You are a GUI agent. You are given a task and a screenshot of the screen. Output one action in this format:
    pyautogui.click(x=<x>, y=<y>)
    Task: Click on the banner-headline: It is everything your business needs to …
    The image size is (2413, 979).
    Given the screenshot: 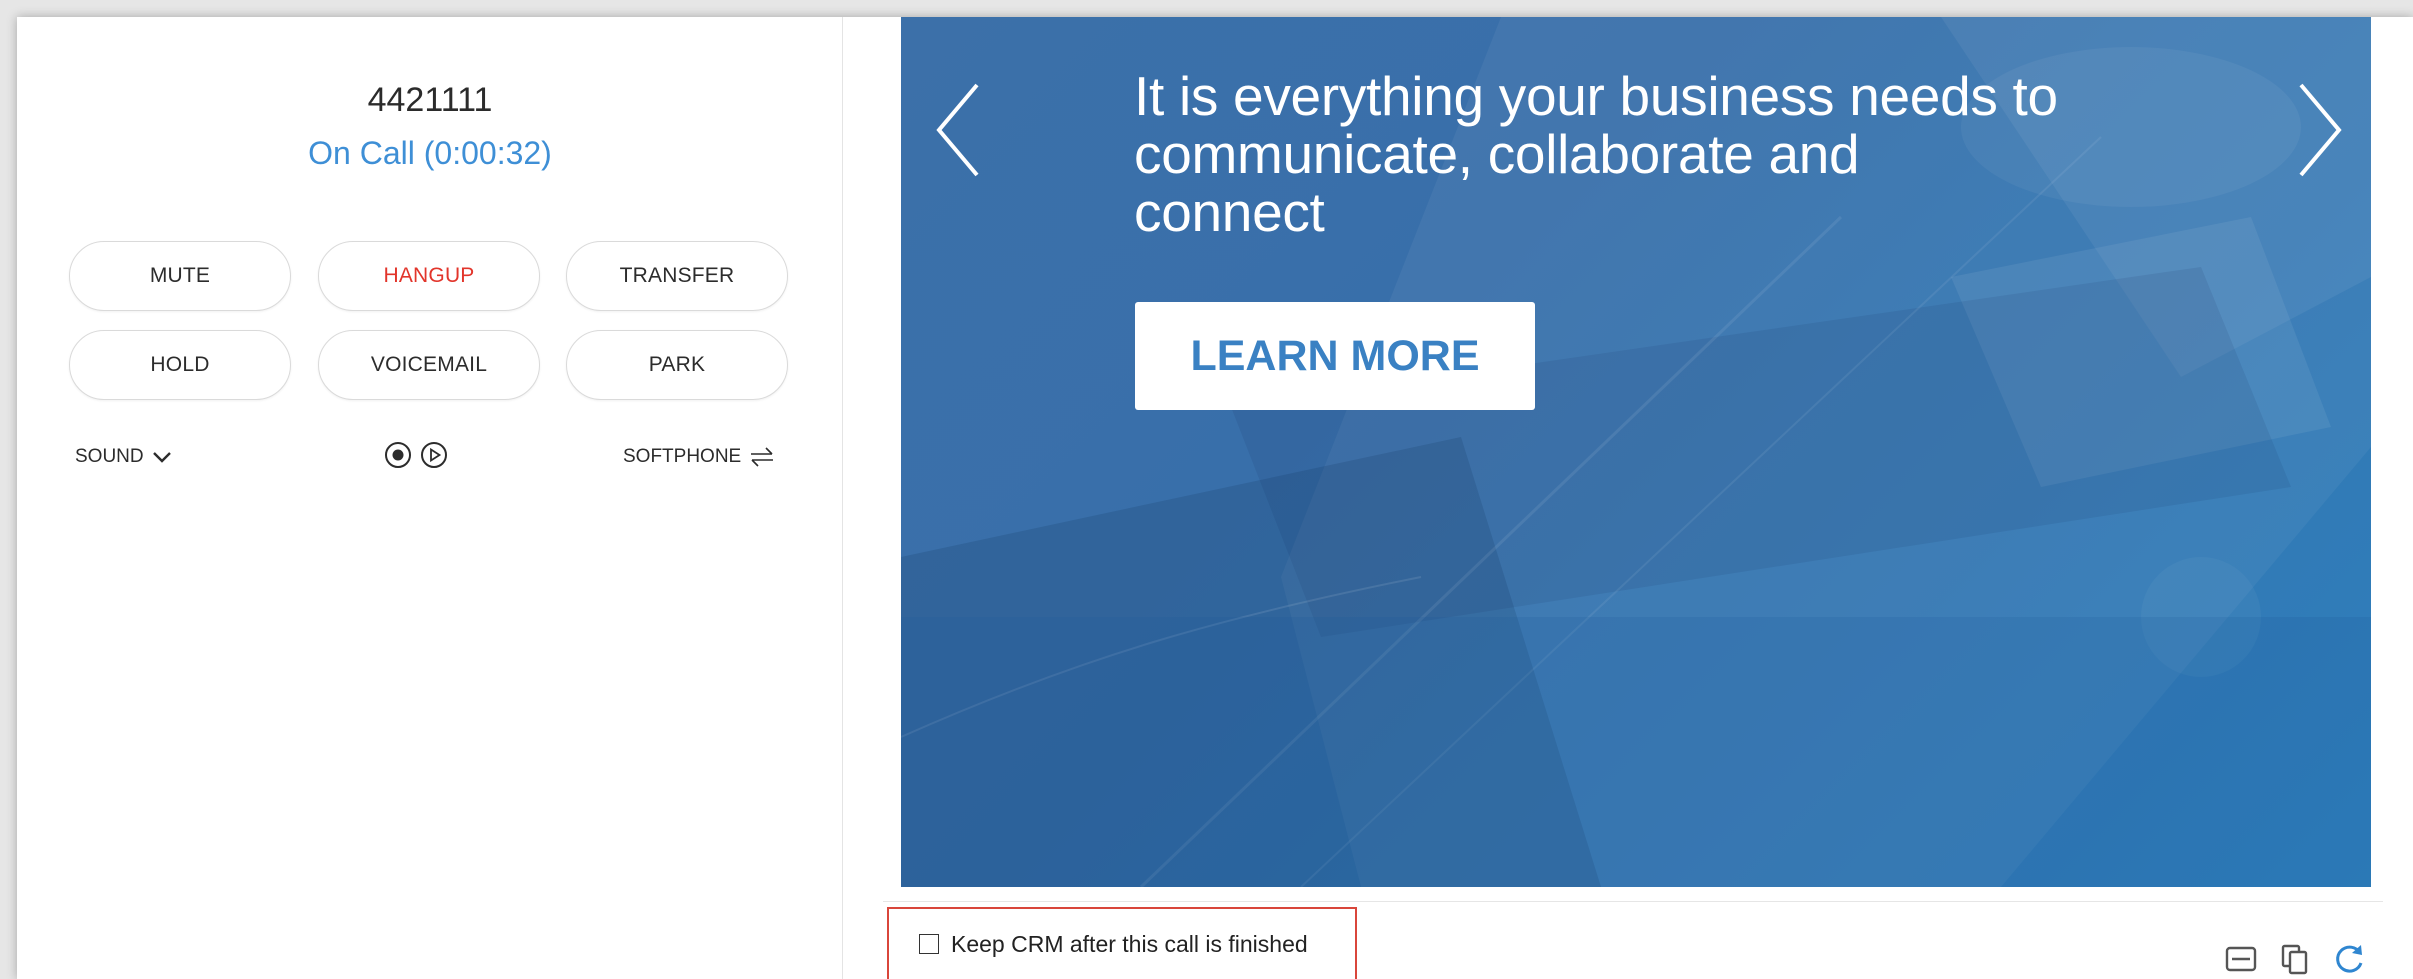 What is the action you would take?
    pyautogui.click(x=1596, y=154)
    